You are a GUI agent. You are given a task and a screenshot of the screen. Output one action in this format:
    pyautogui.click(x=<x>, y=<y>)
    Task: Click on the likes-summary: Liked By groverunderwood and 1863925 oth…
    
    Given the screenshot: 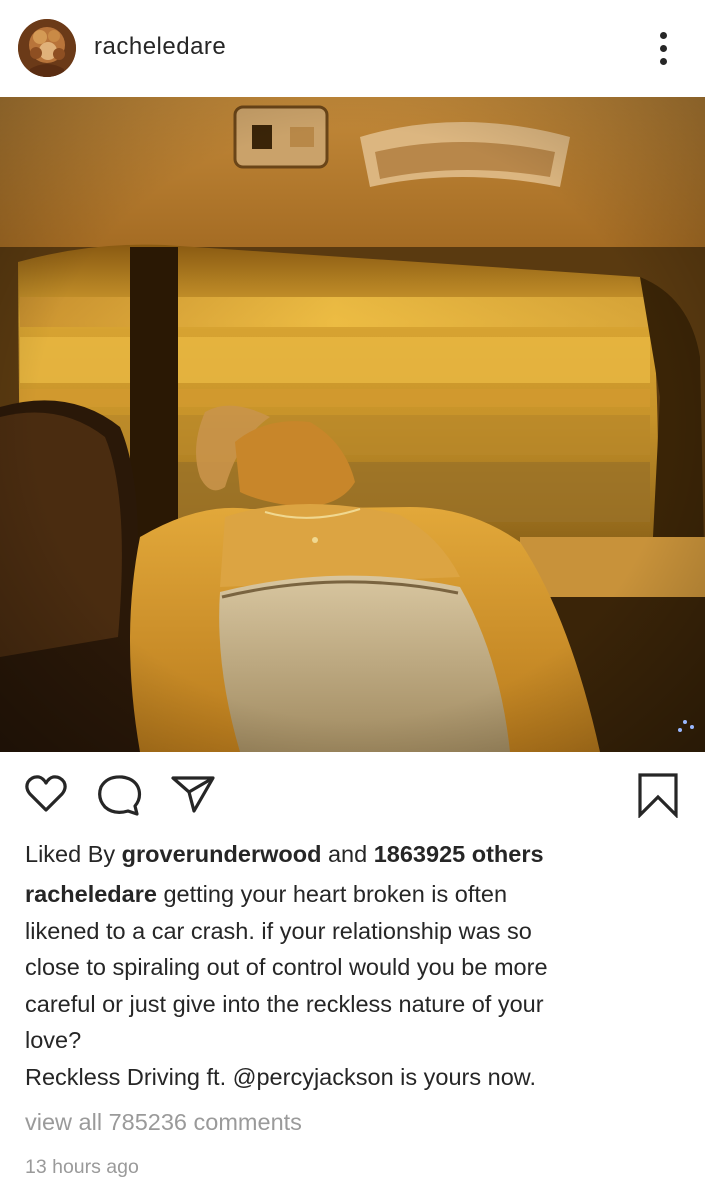 What is the action you would take?
    pyautogui.click(x=284, y=854)
    